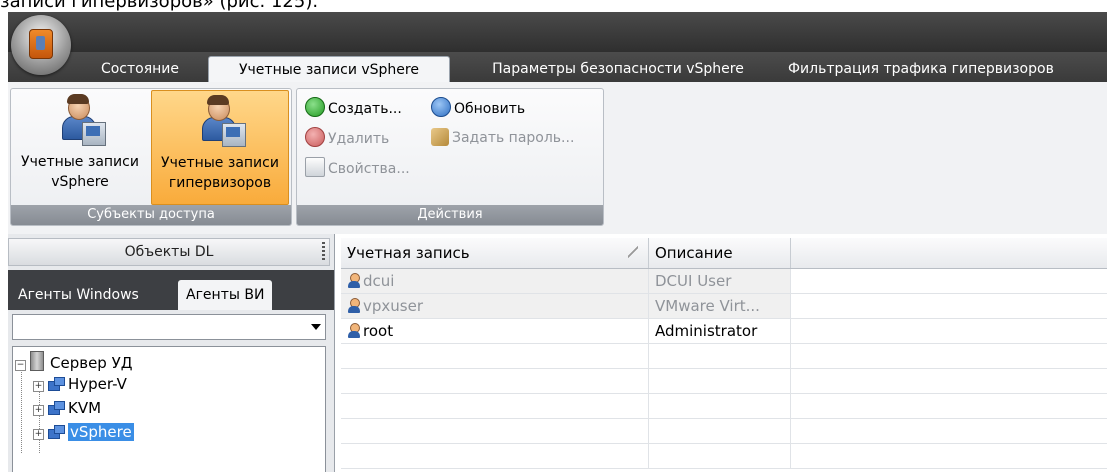  What do you see at coordinates (140, 69) in the screenshot?
I see `tab-status: Состояние` at bounding box center [140, 69].